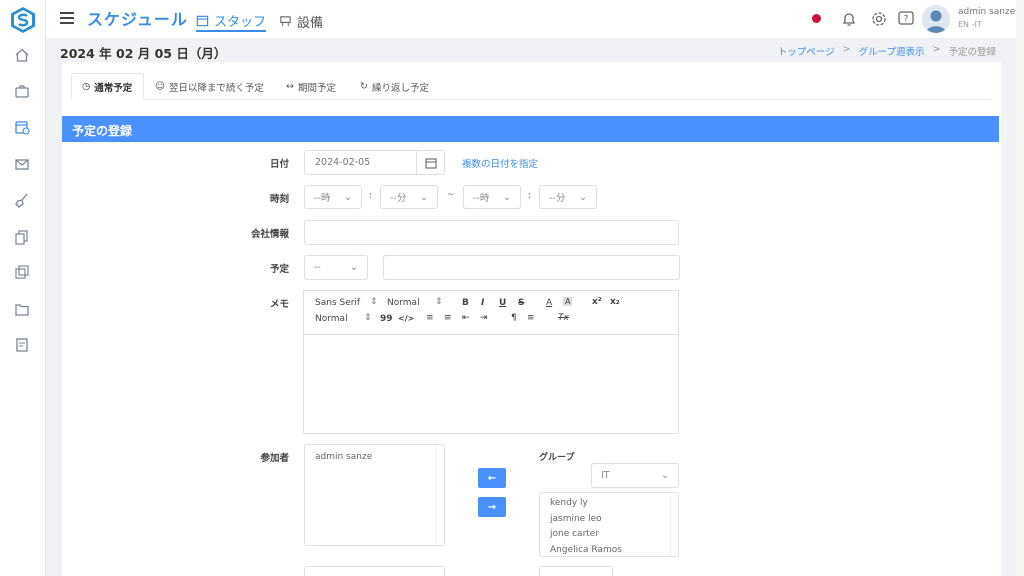  What do you see at coordinates (331, 319) in the screenshot?
I see `heading-select: Normal` at bounding box center [331, 319].